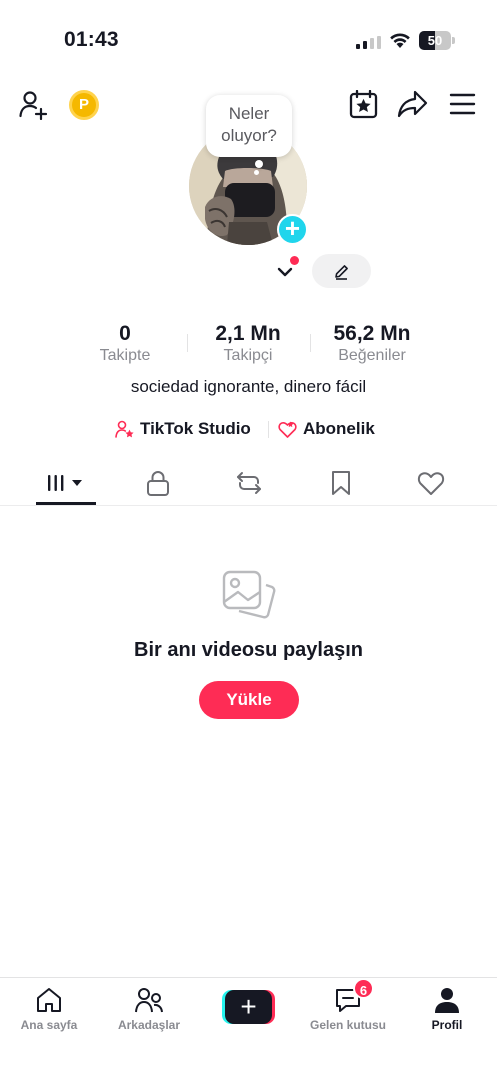 This screenshot has height=1080, width=497. Describe the element at coordinates (248, 333) in the screenshot. I see `stat-followers-value: 2,1 Mn` at that location.